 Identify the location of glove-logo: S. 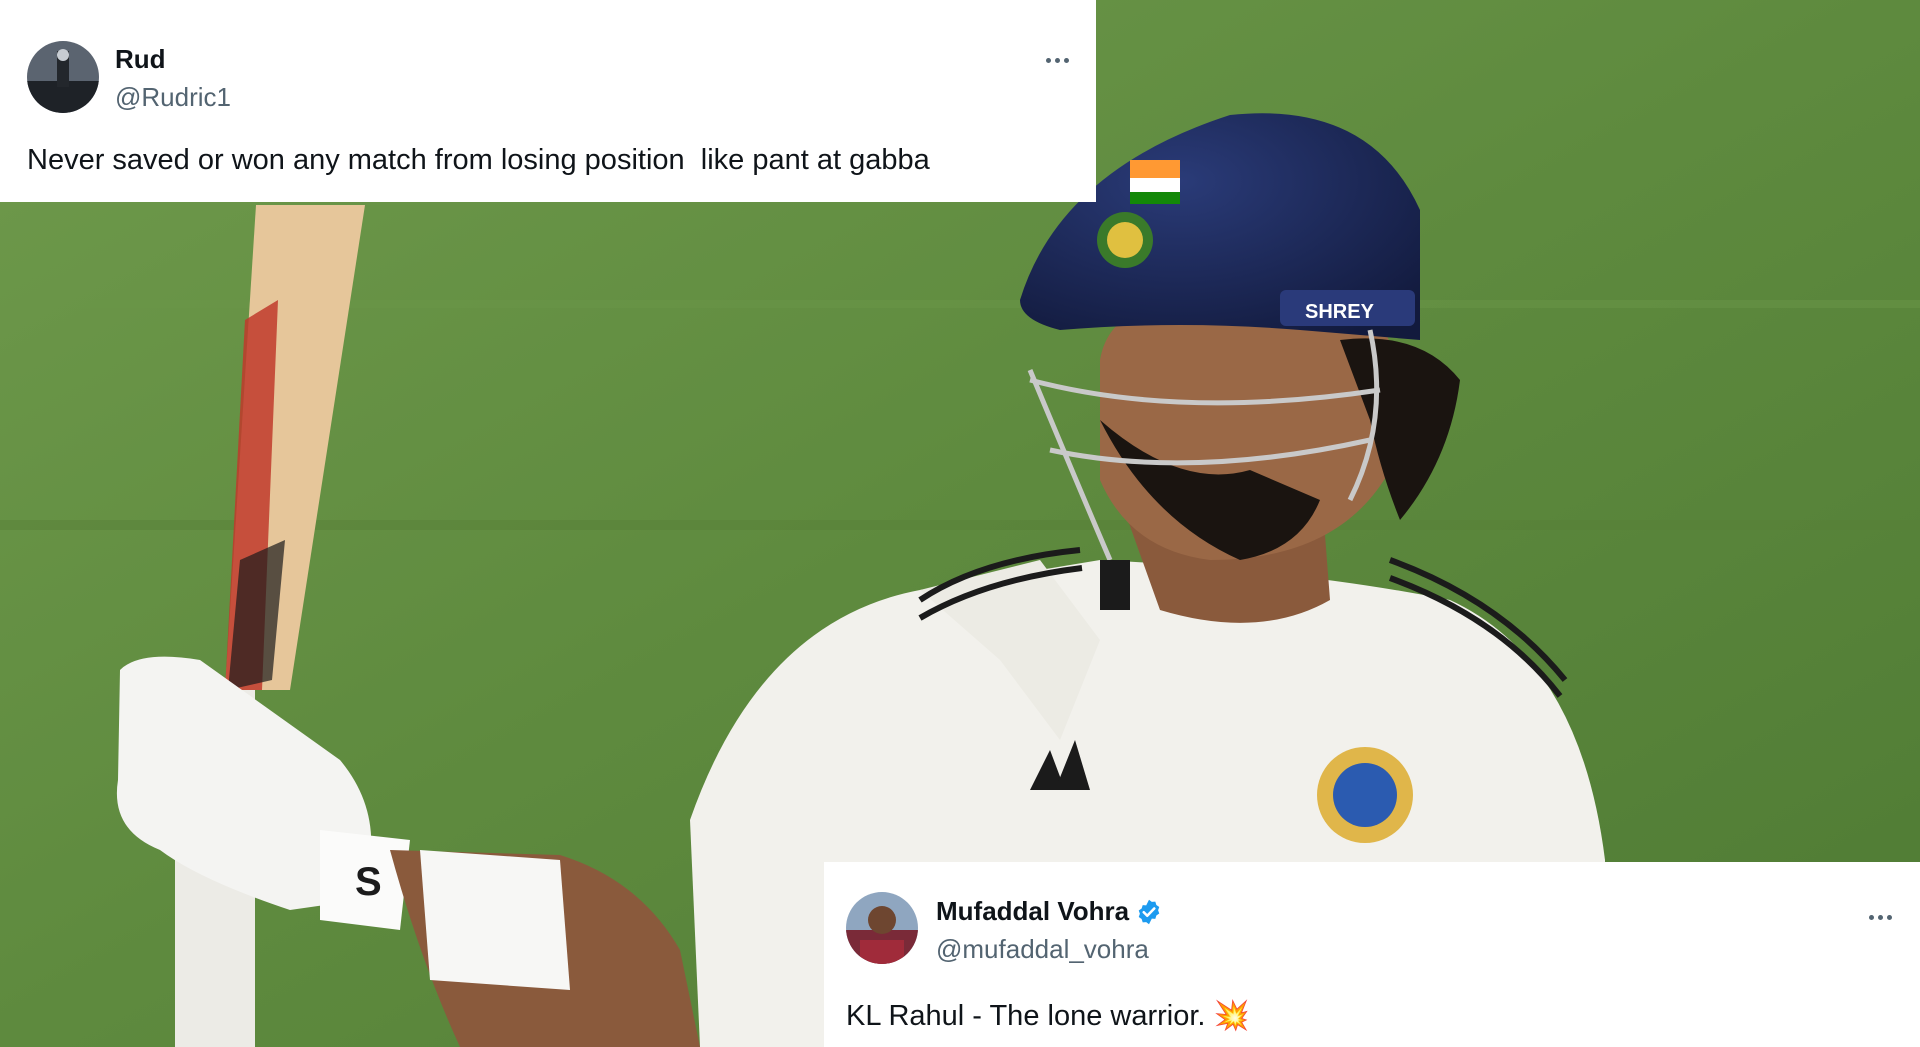
(368, 882).